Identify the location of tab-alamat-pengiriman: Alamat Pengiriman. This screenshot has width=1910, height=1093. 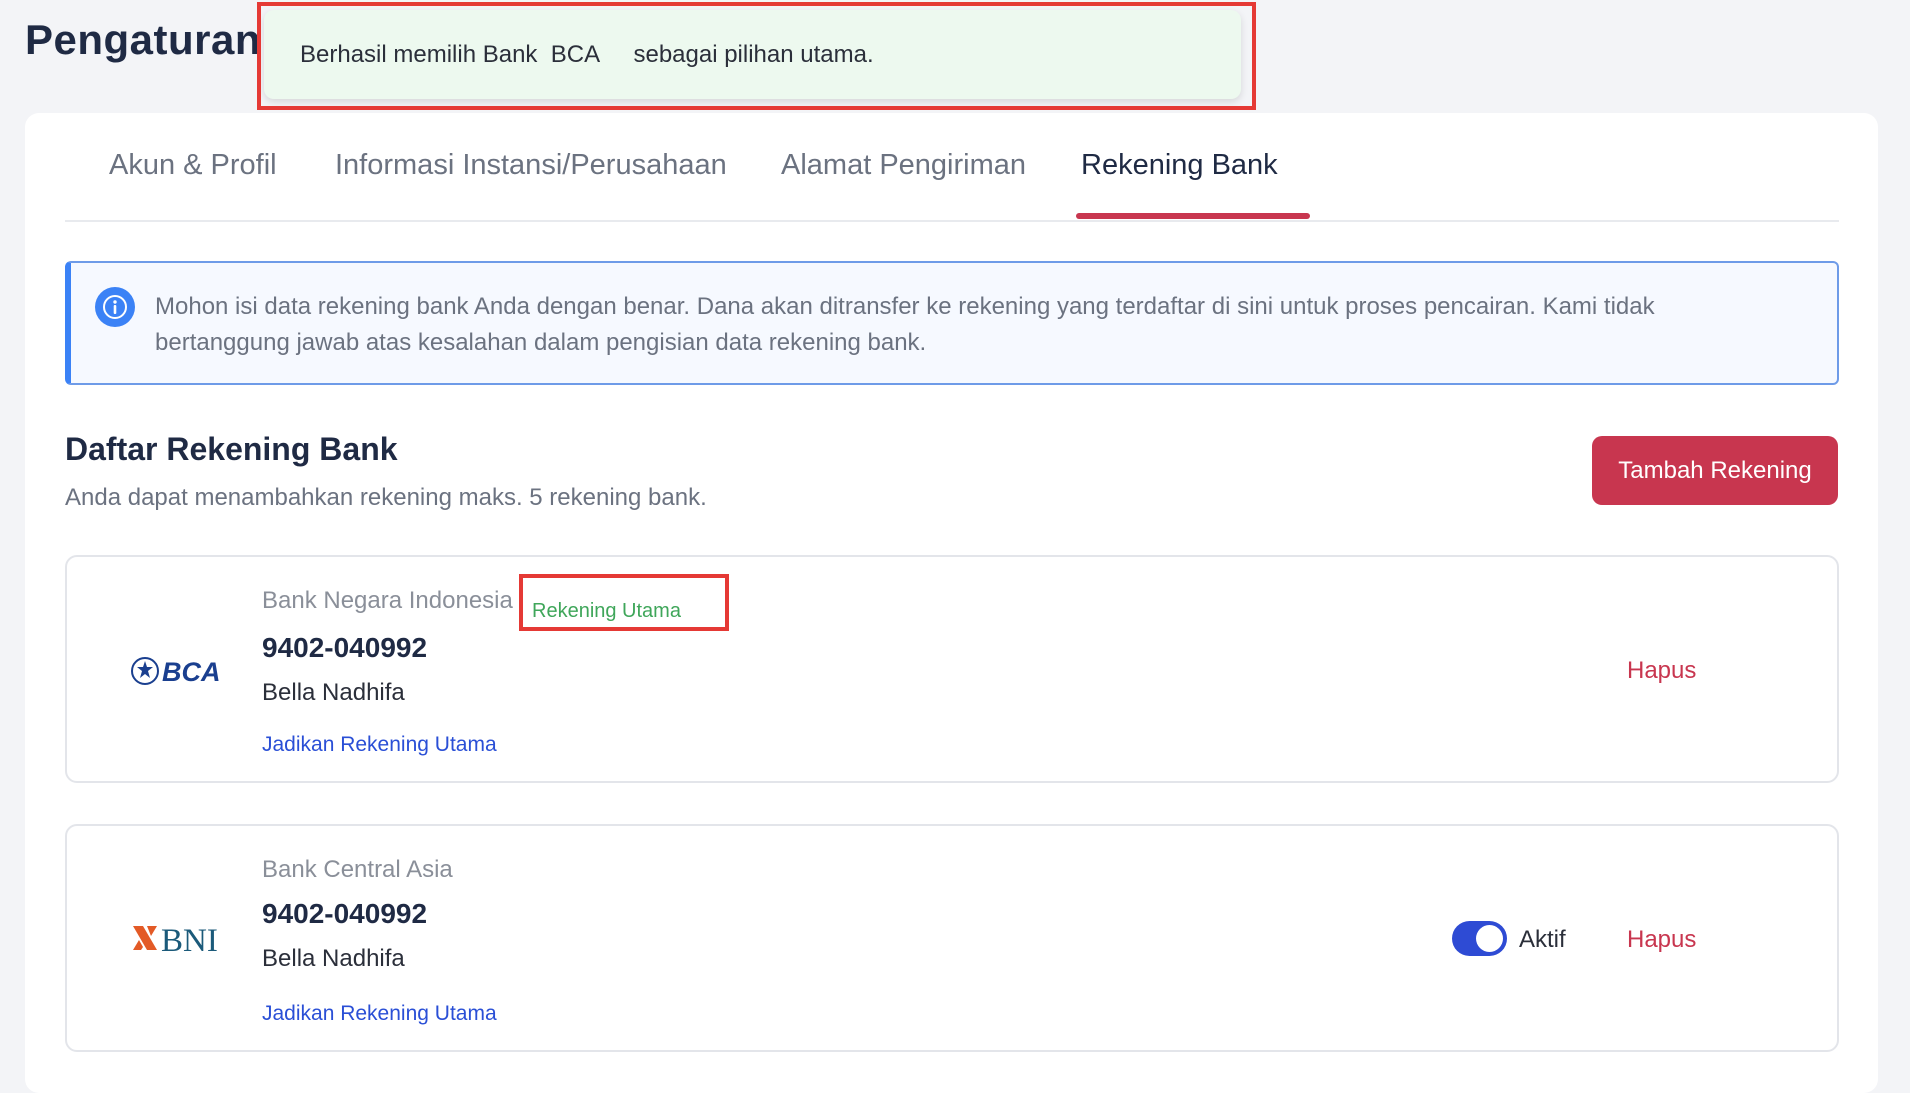
(903, 165).